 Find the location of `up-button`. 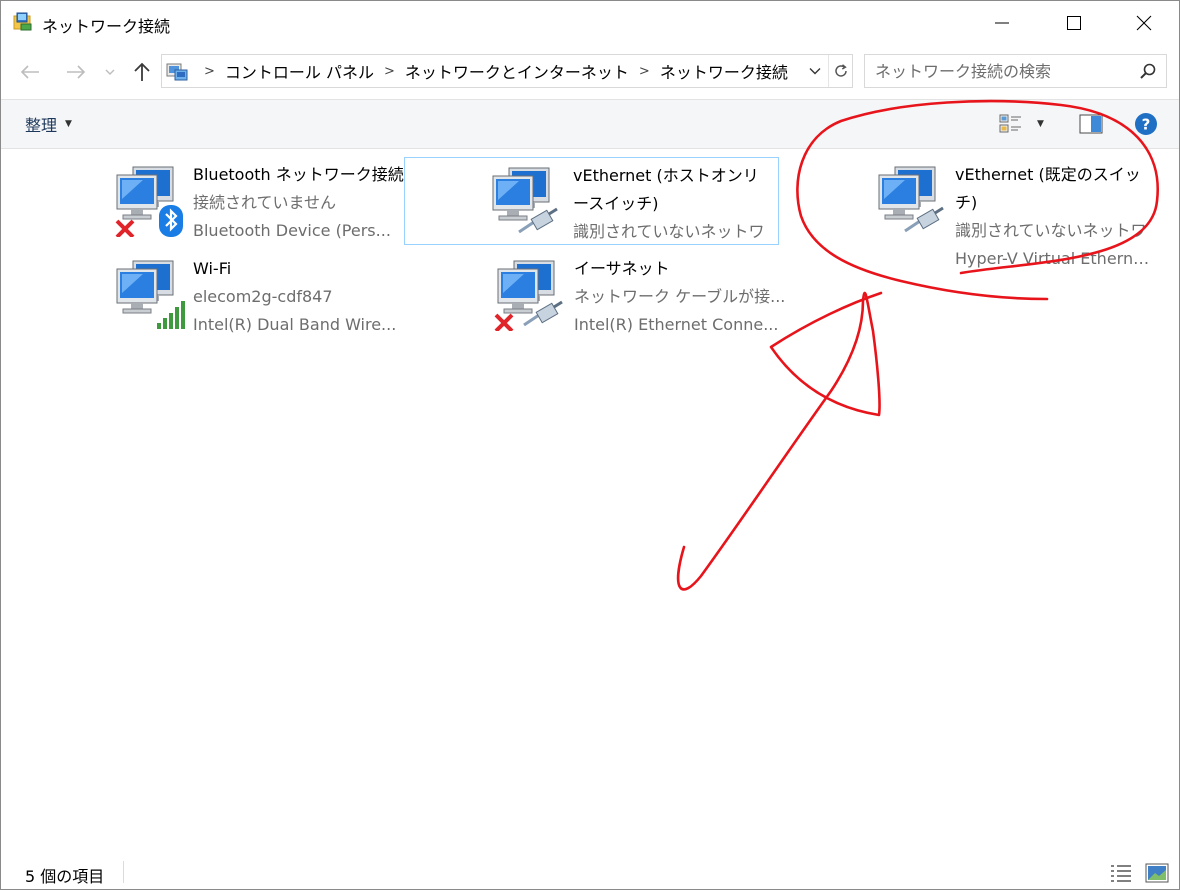

up-button is located at coordinates (142, 72).